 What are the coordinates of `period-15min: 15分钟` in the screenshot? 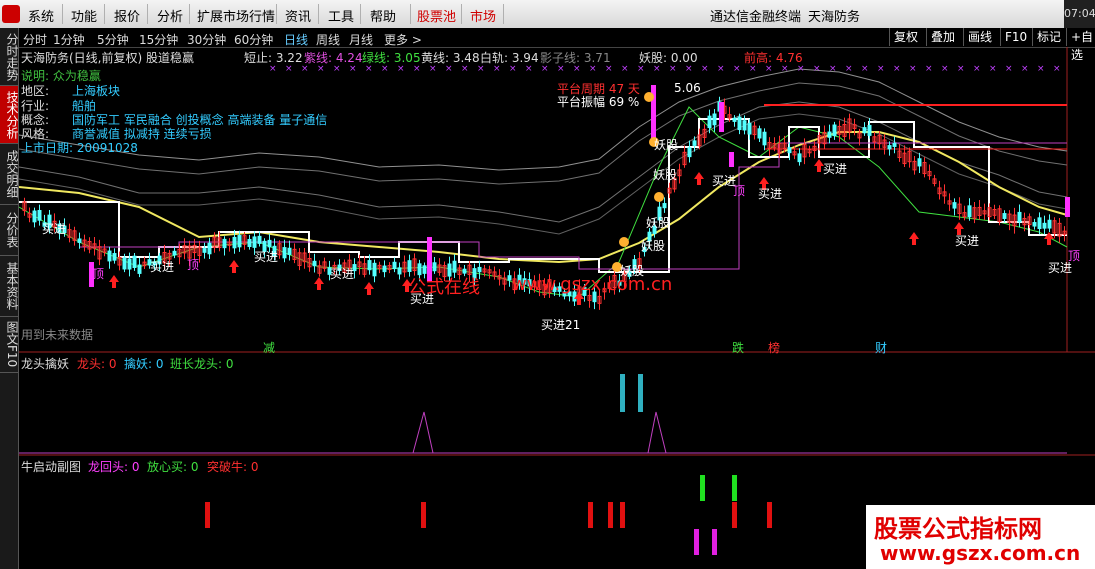 It's located at (158, 39).